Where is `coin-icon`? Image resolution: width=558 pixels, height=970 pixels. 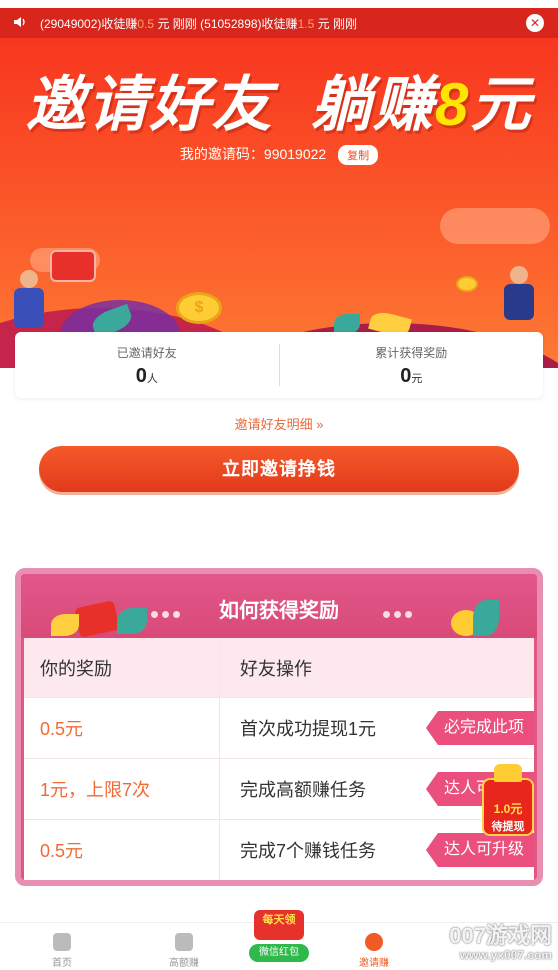
coin-icon is located at coordinates (467, 284).